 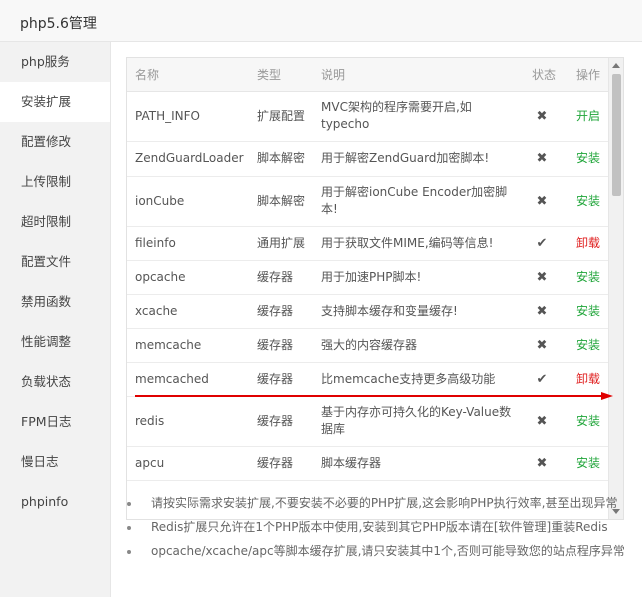 I want to click on sidebar-item-phpinfo: phpinfo, so click(x=55, y=502).